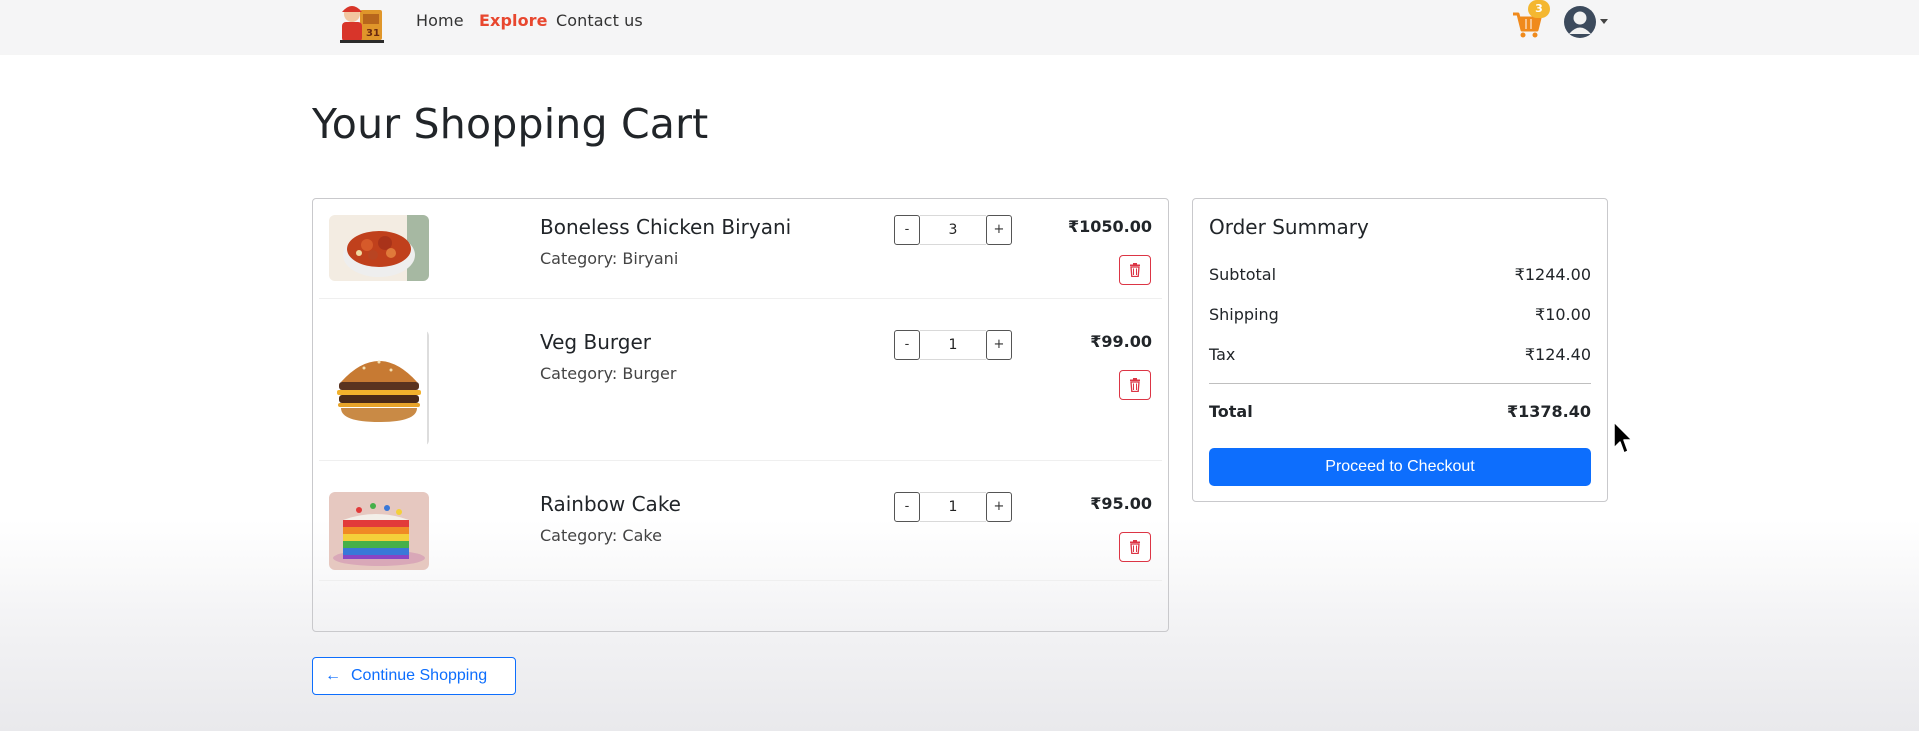 This screenshot has height=731, width=1919. What do you see at coordinates (419, 675) in the screenshot?
I see `continue-shopping-label: Continue Shopping` at bounding box center [419, 675].